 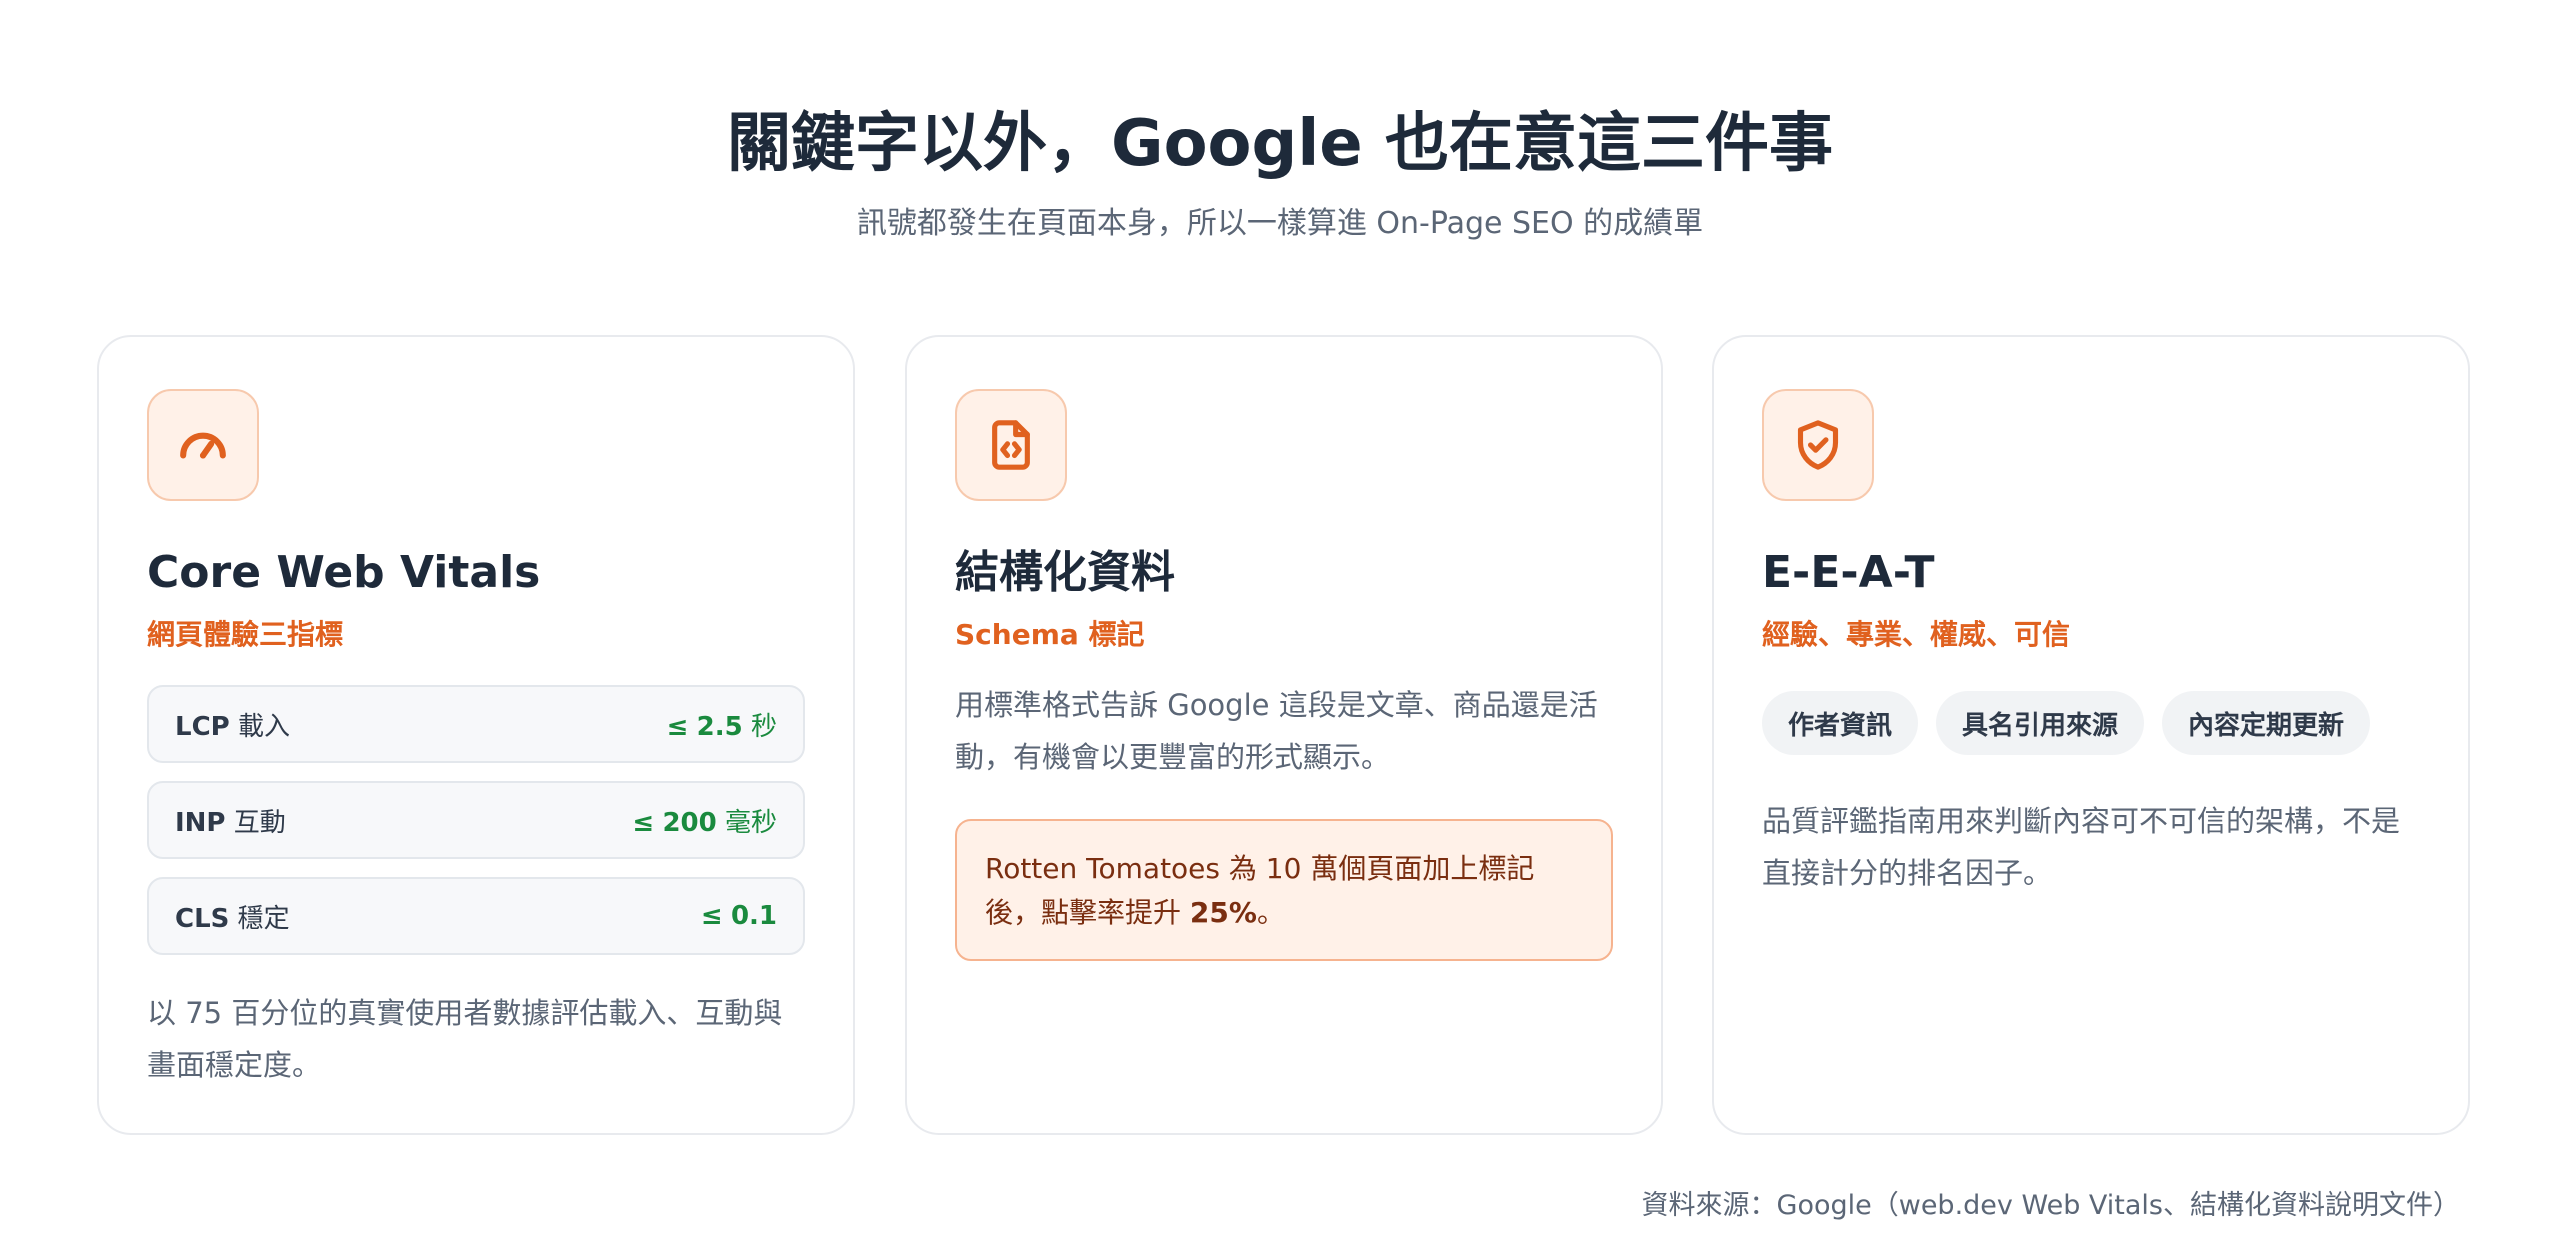 What do you see at coordinates (476, 916) in the screenshot?
I see `metric-cls: CLS 穩定 ≤ 0.1` at bounding box center [476, 916].